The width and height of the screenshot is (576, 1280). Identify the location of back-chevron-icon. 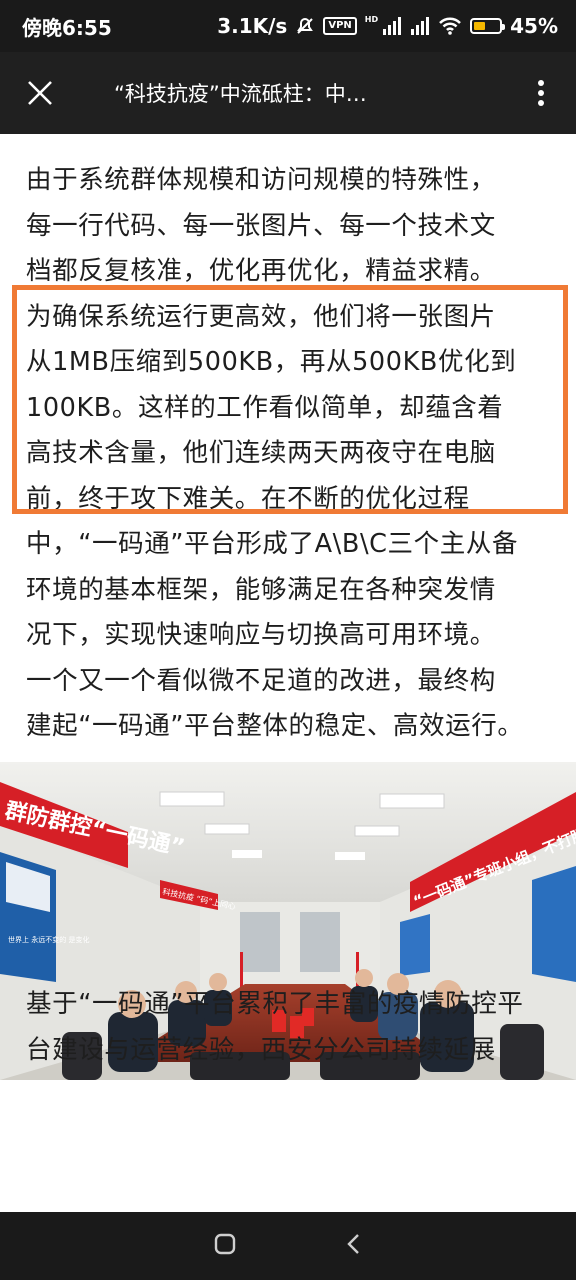
(353, 1244).